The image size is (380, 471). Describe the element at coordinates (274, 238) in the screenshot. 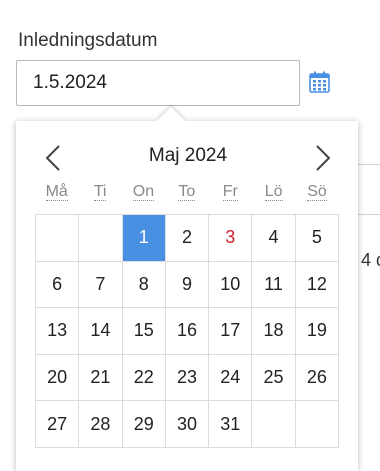

I see `day-cell: 4` at that location.